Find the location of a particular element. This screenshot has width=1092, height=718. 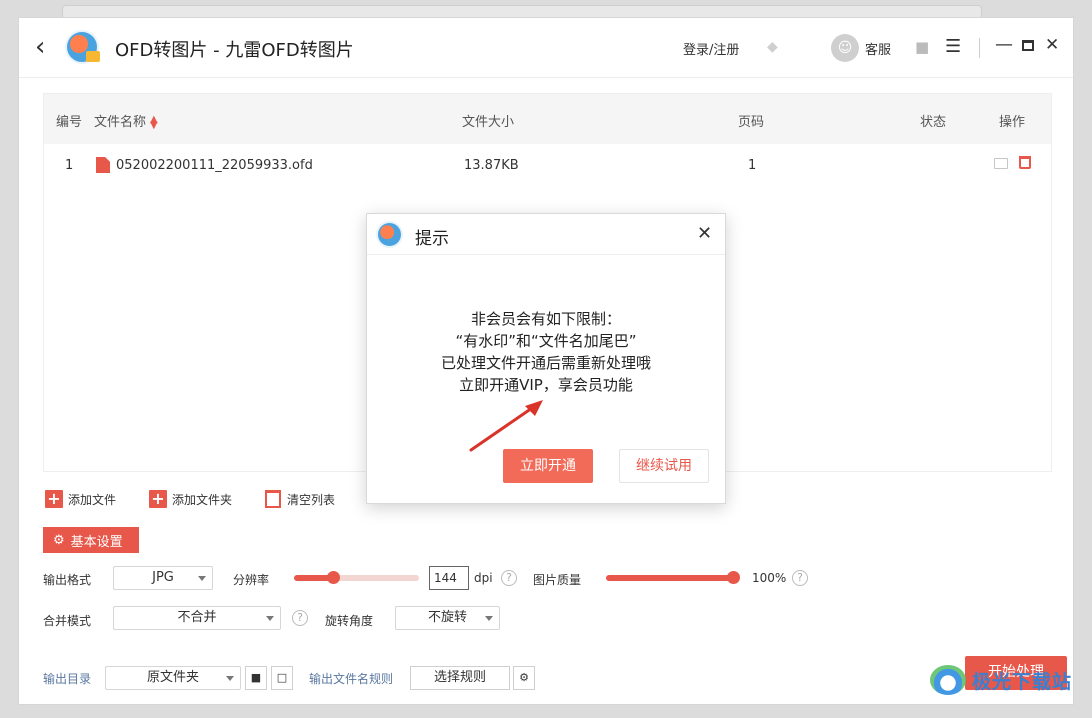

header-index: 编号 is located at coordinates (69, 122).